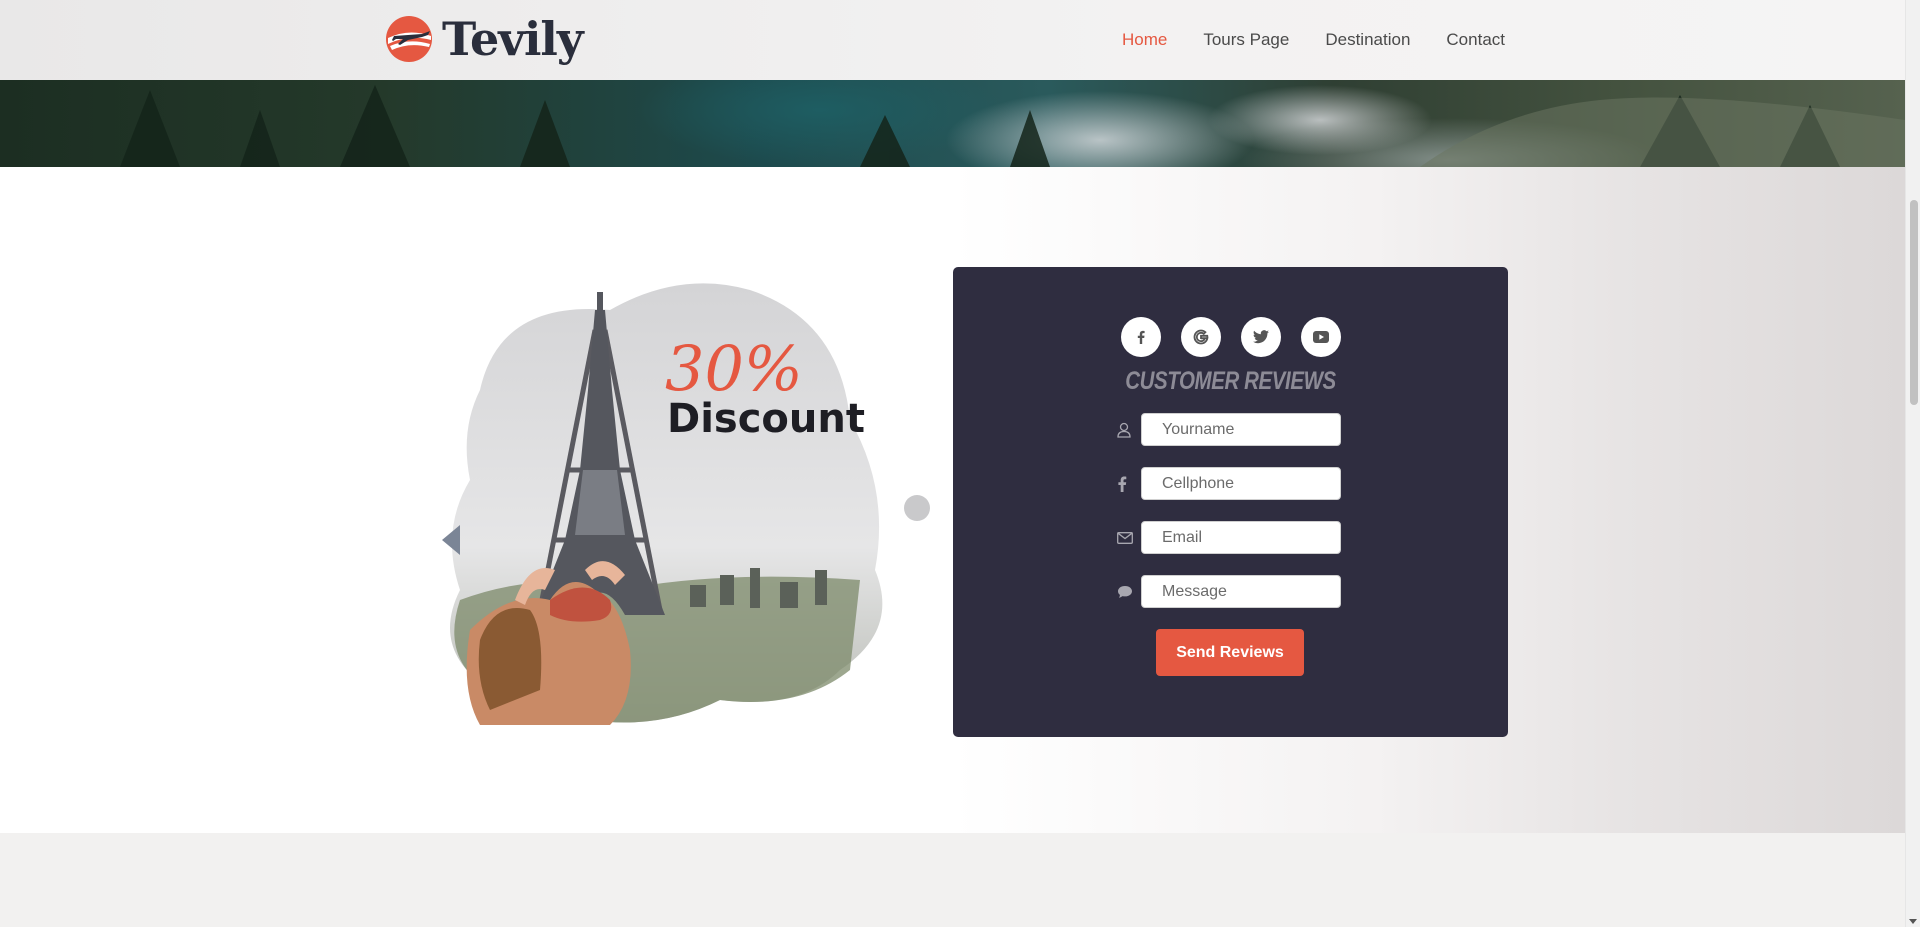  Describe the element at coordinates (1912, 463) in the screenshot. I see `page-scrollbar` at that location.